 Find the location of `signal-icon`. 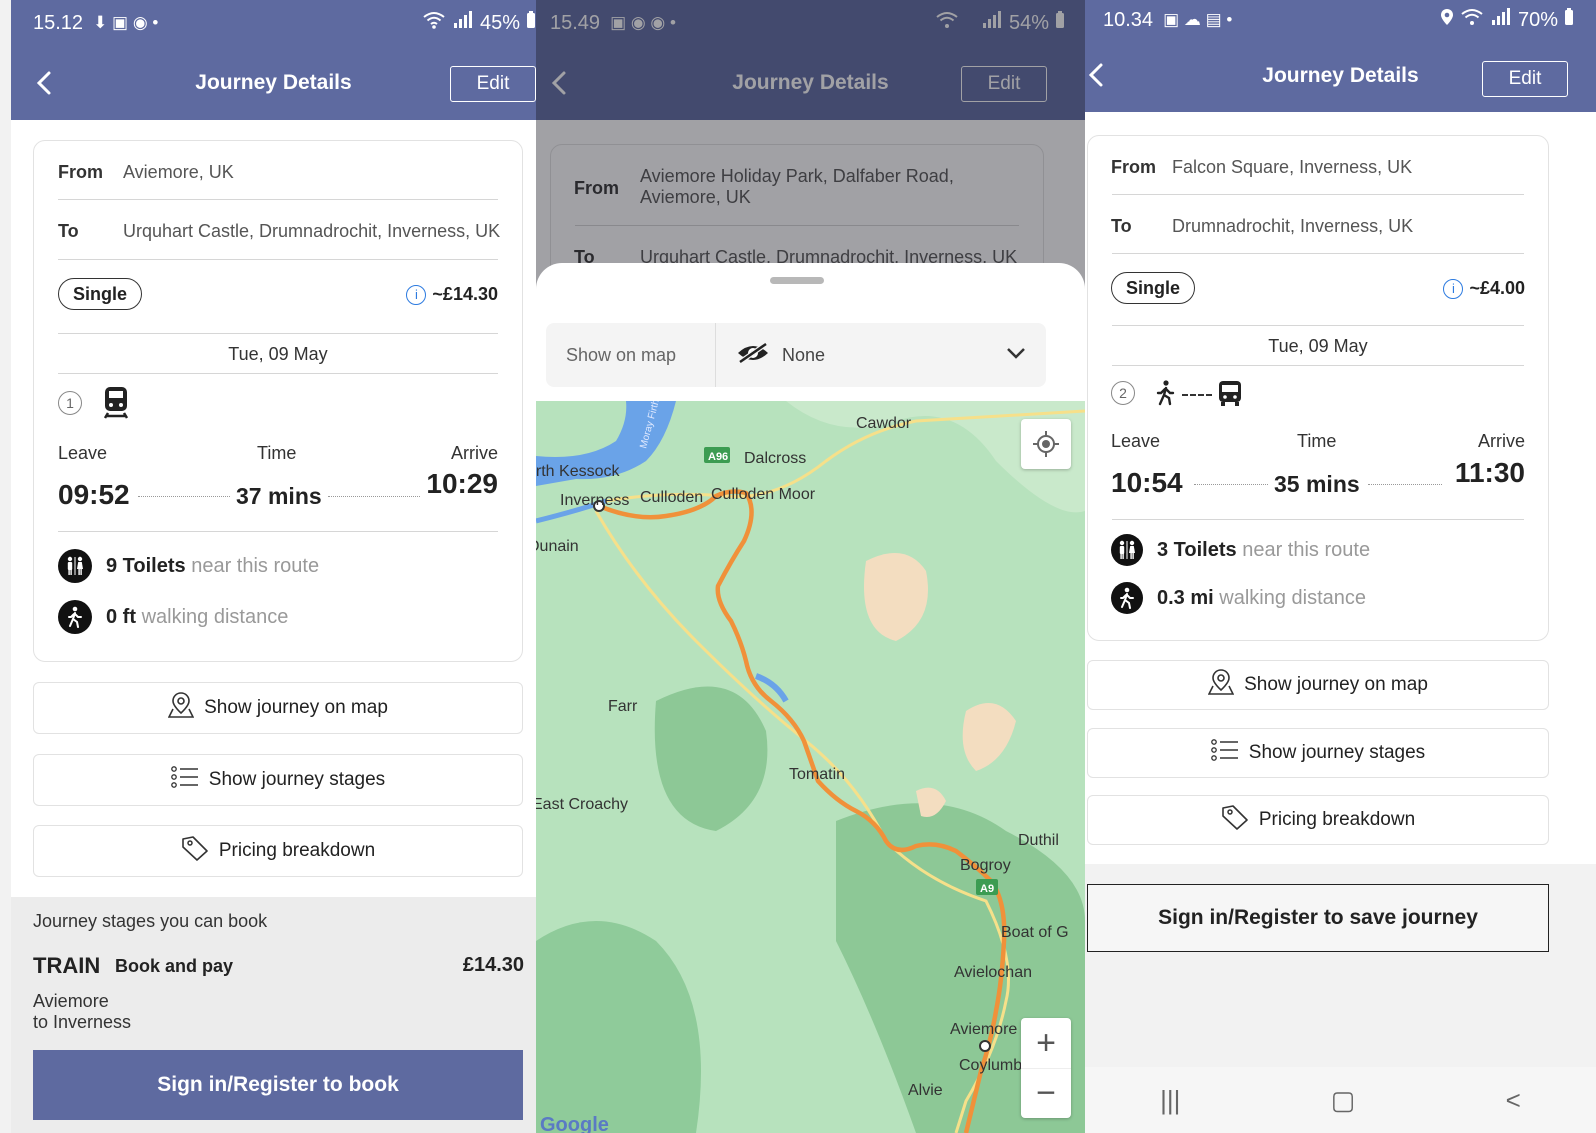

signal-icon is located at coordinates (1501, 20).